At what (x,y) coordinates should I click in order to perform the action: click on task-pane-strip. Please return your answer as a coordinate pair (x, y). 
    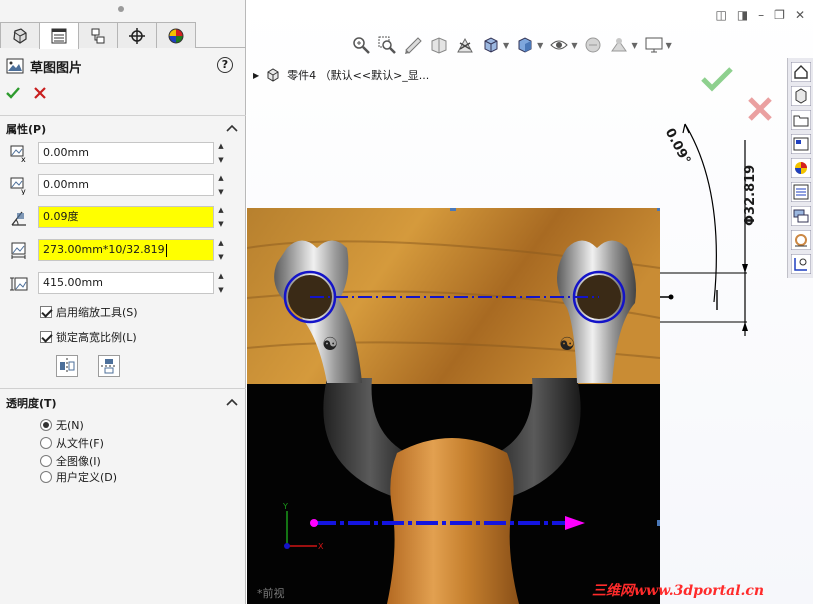
    Looking at the image, I should click on (800, 168).